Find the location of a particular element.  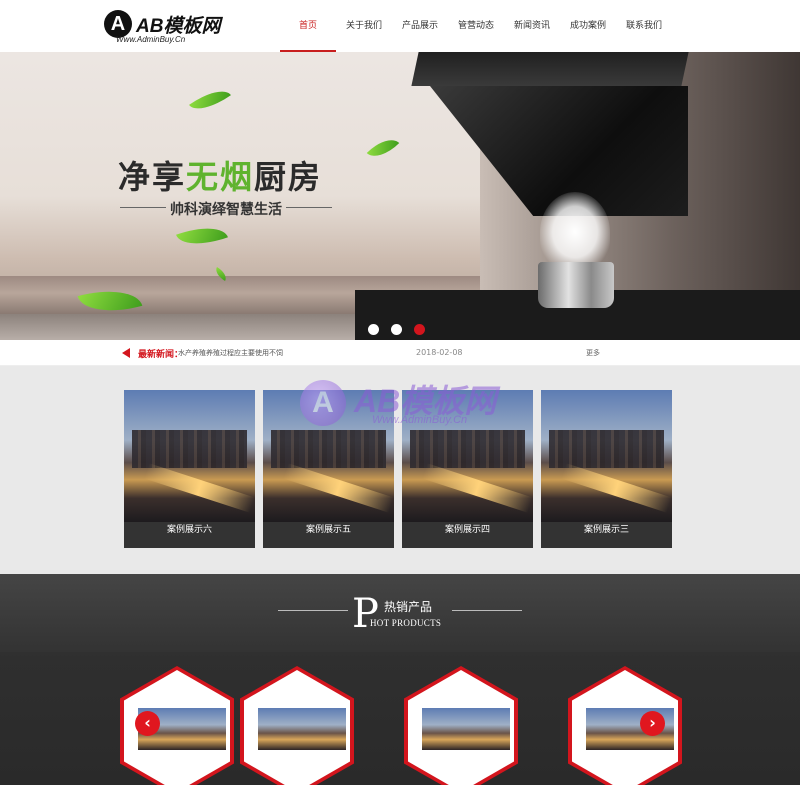

logo-mark: A is located at coordinates (118, 24).